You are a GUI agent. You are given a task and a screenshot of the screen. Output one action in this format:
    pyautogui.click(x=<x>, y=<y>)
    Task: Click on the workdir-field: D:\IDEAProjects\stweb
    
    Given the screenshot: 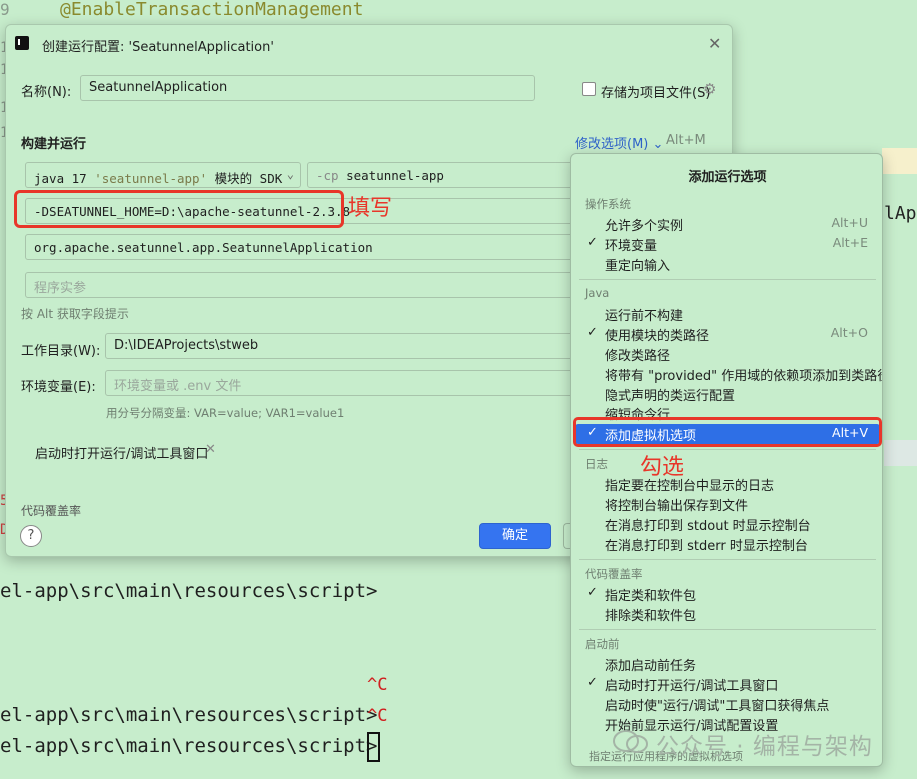 What is the action you would take?
    pyautogui.click(x=345, y=346)
    